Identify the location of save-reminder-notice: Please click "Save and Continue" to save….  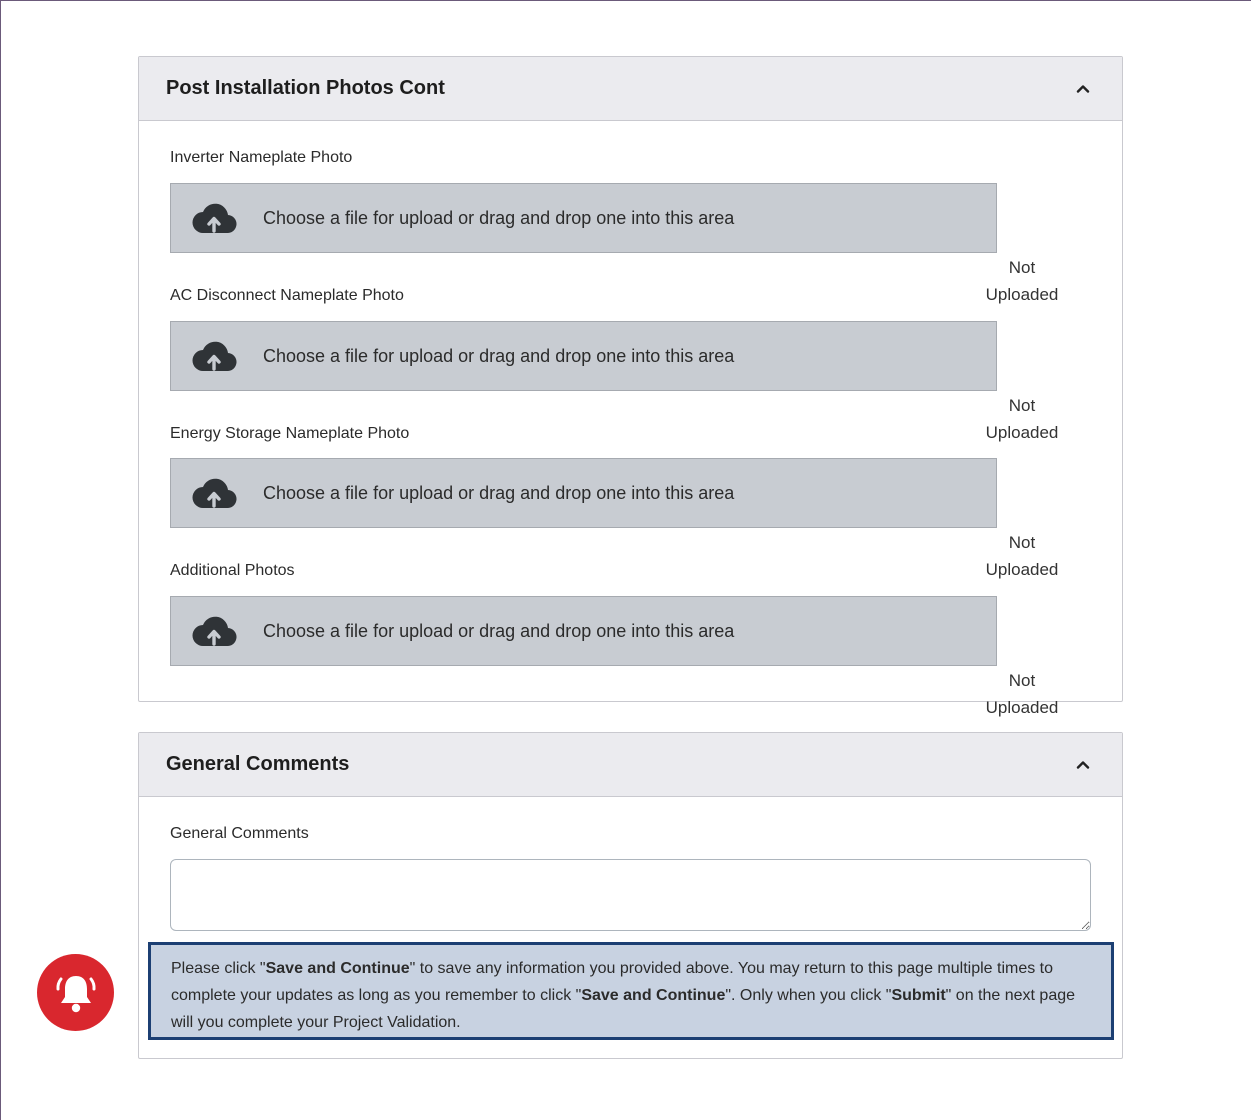
(631, 991).